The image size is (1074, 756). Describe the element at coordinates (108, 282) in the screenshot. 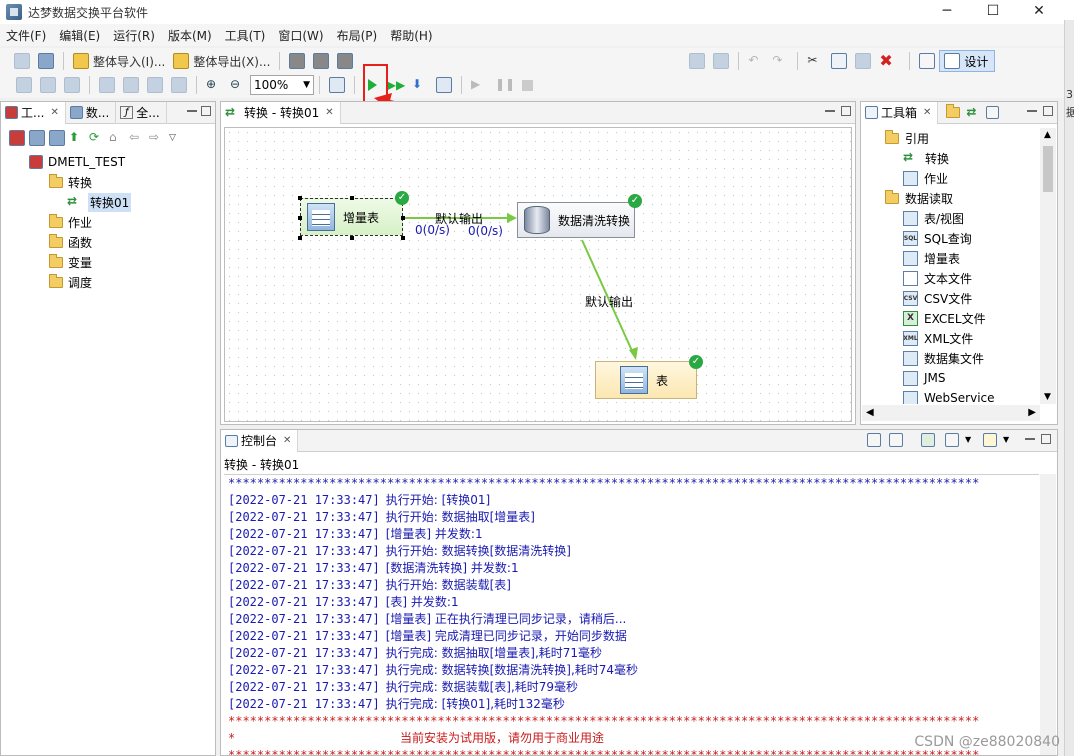

I see `tree-item-schedule: 调度` at that location.